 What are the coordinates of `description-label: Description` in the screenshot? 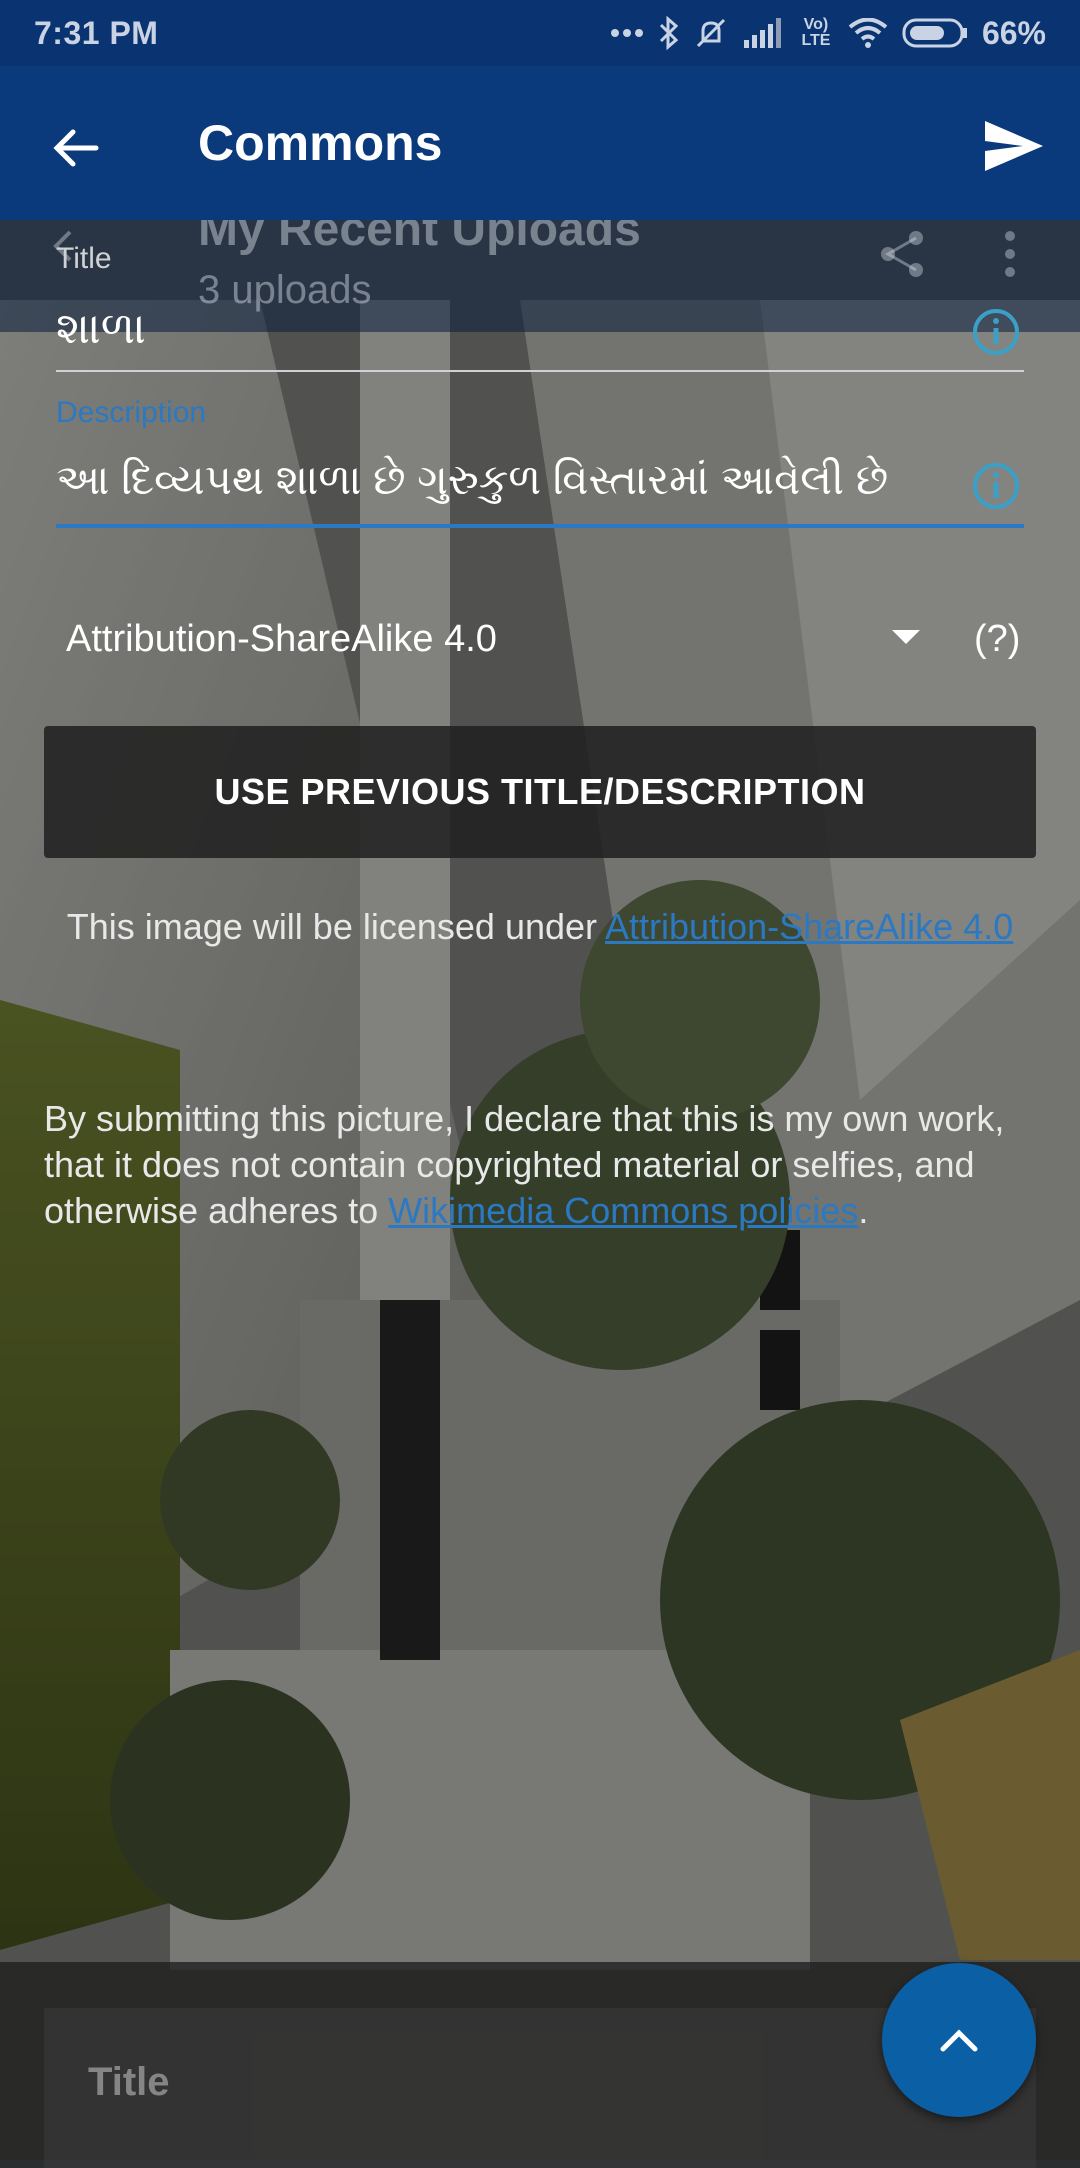 It's located at (131, 412).